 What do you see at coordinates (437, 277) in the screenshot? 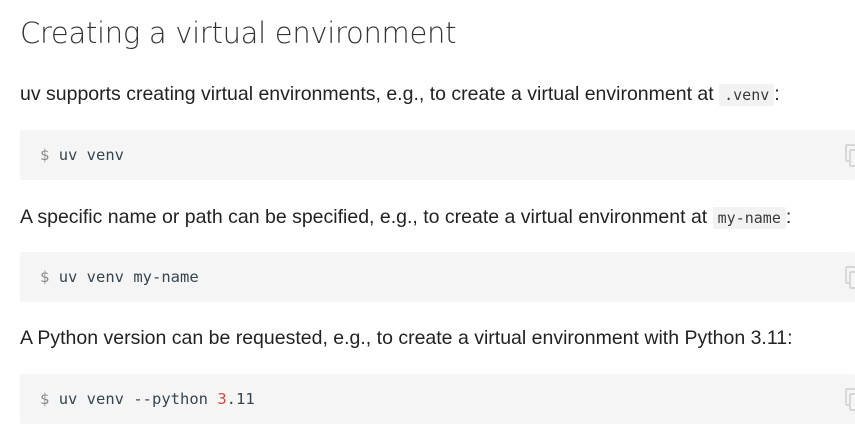
I see `code-block-uv-venv-my-name: $ uv venv my-name` at bounding box center [437, 277].